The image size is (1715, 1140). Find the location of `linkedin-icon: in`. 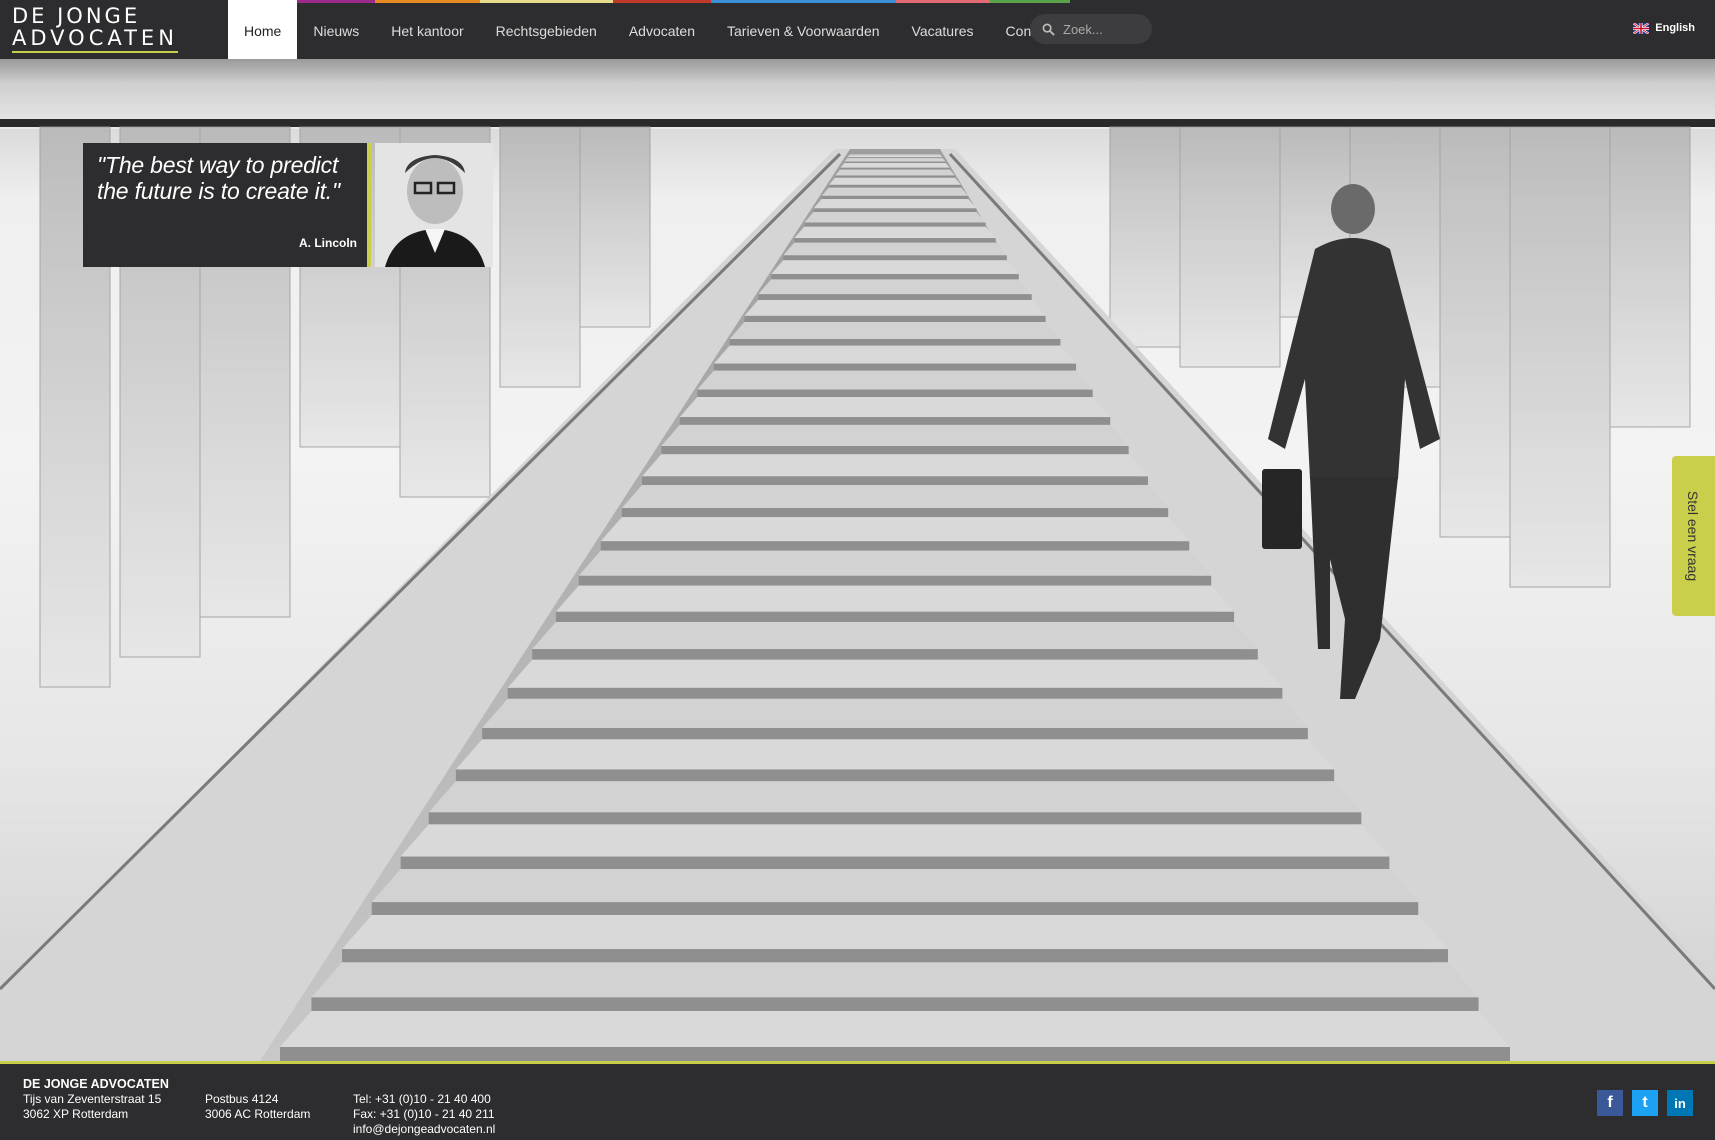

linkedin-icon: in is located at coordinates (1680, 1103).